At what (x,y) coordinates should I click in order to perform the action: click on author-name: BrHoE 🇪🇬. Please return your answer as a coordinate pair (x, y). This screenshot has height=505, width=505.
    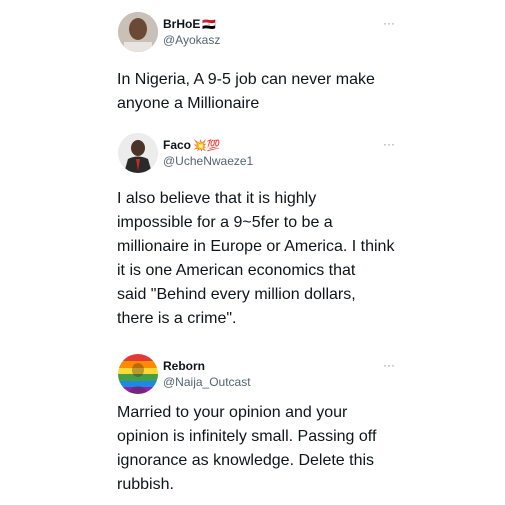
    Looking at the image, I should click on (189, 24).